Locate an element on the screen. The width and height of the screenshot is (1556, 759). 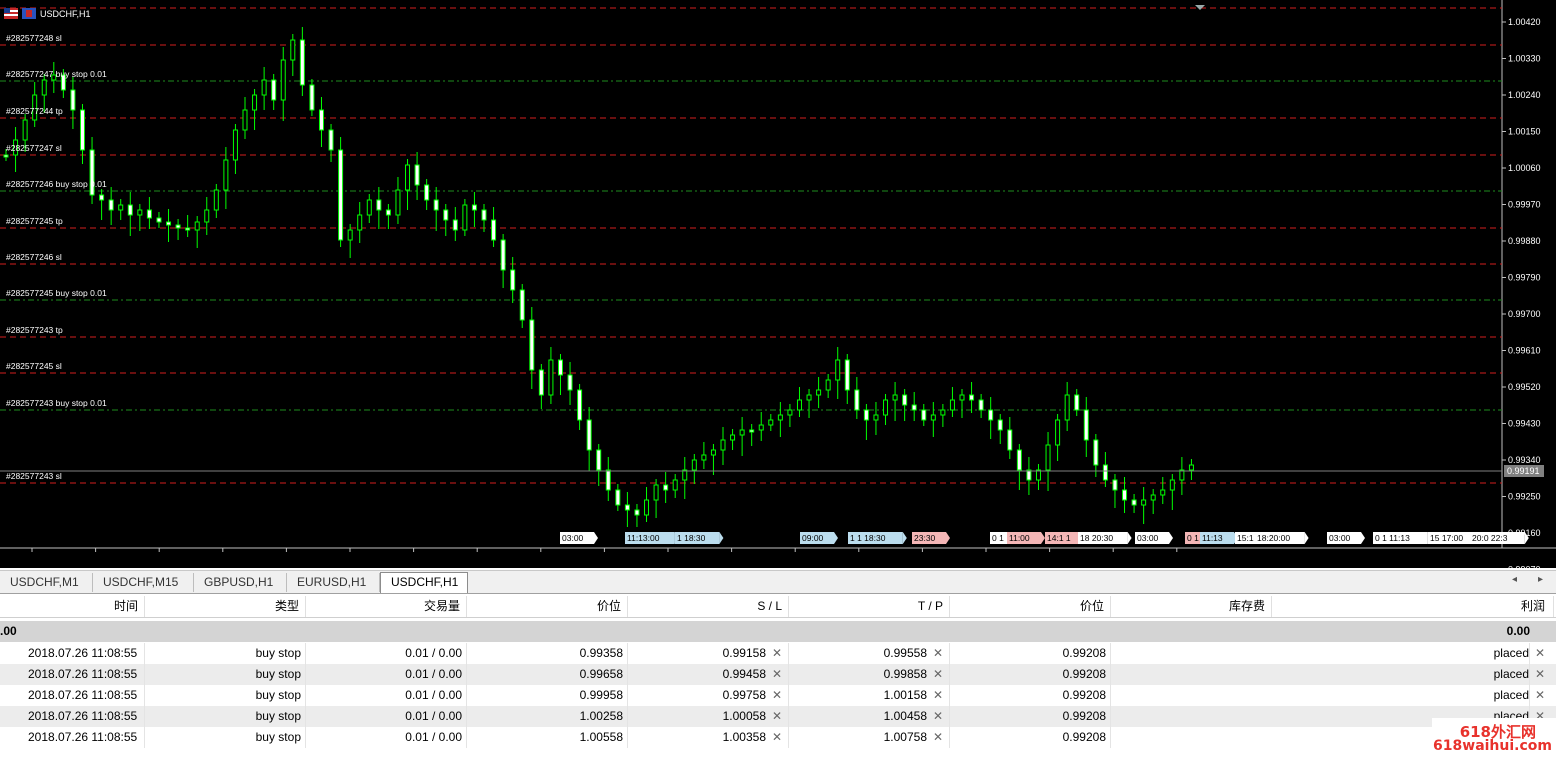
col-current-price: 价位 is located at coordinates (1030, 606).